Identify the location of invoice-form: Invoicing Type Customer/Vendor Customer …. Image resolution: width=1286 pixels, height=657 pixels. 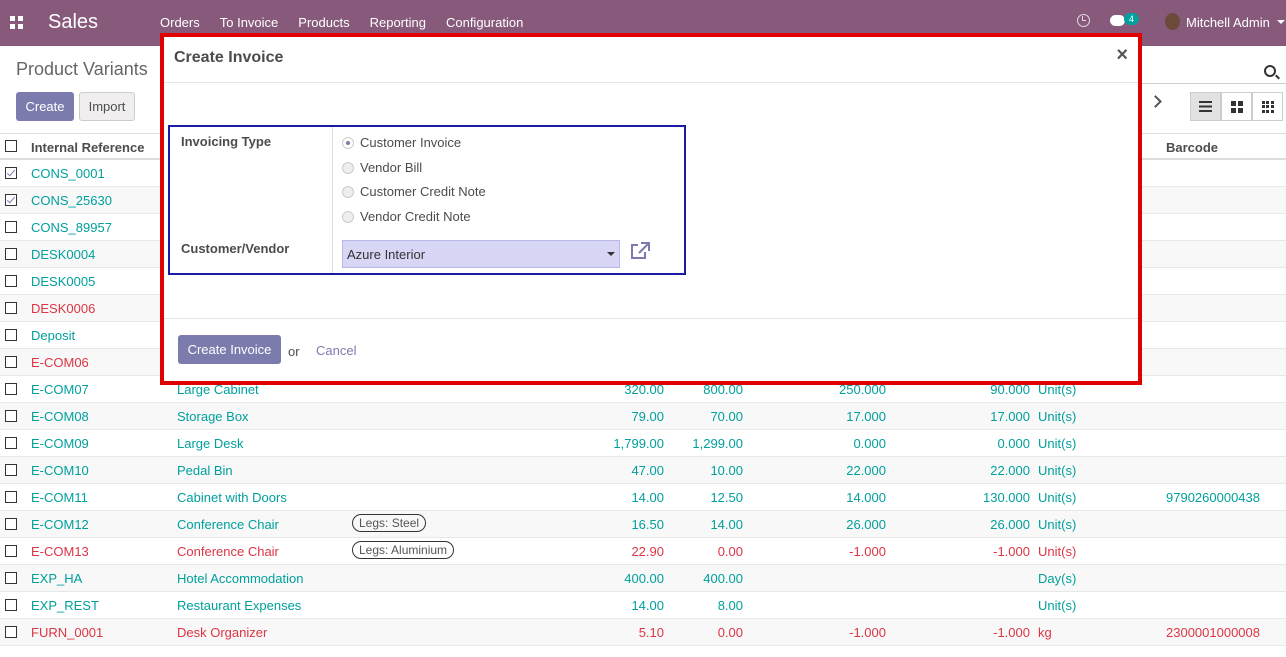
(427, 200).